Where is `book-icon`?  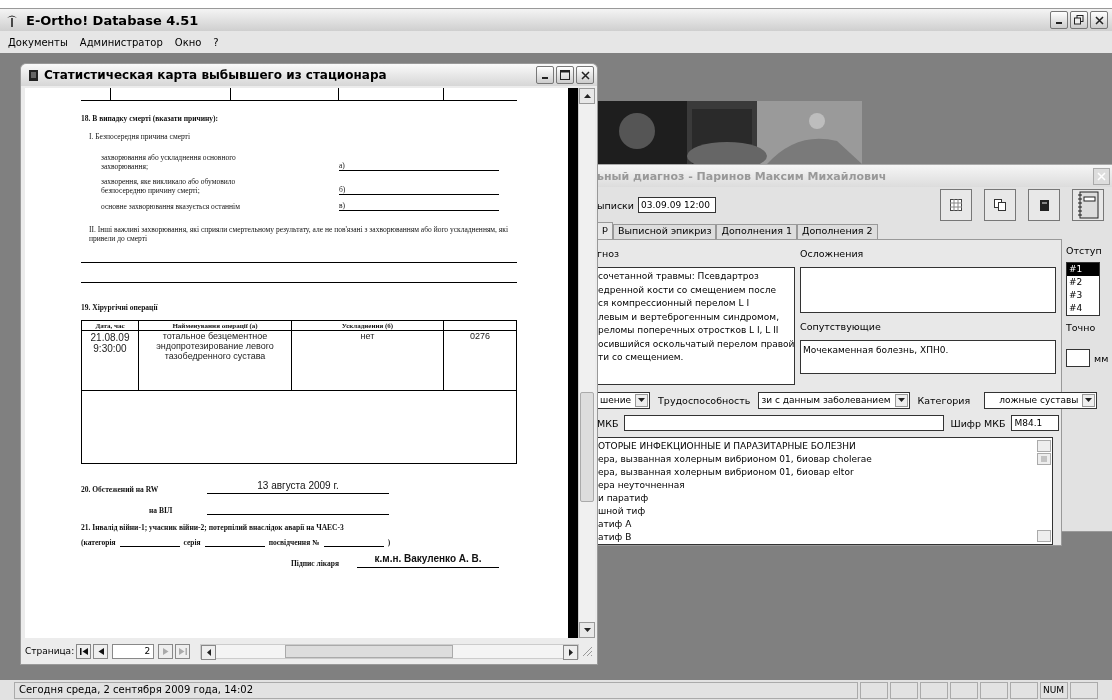 book-icon is located at coordinates (1044, 205).